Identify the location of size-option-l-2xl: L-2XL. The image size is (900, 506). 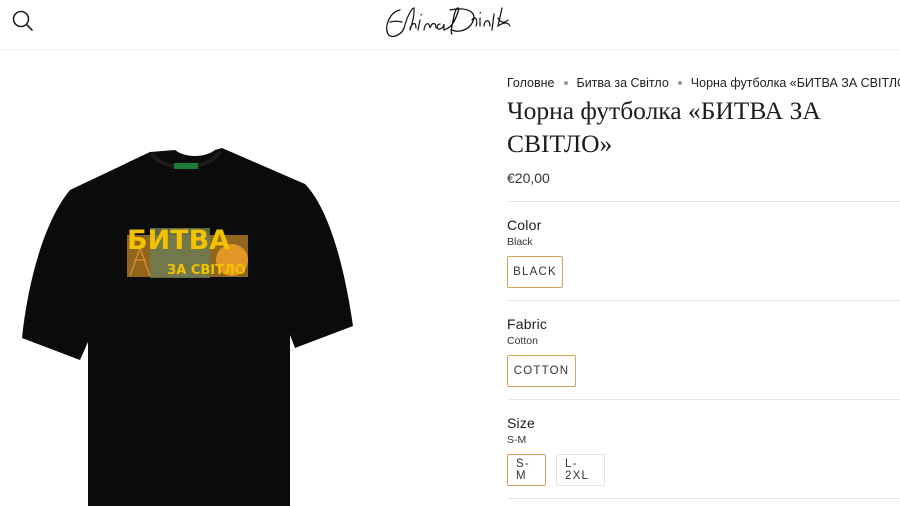
(580, 470).